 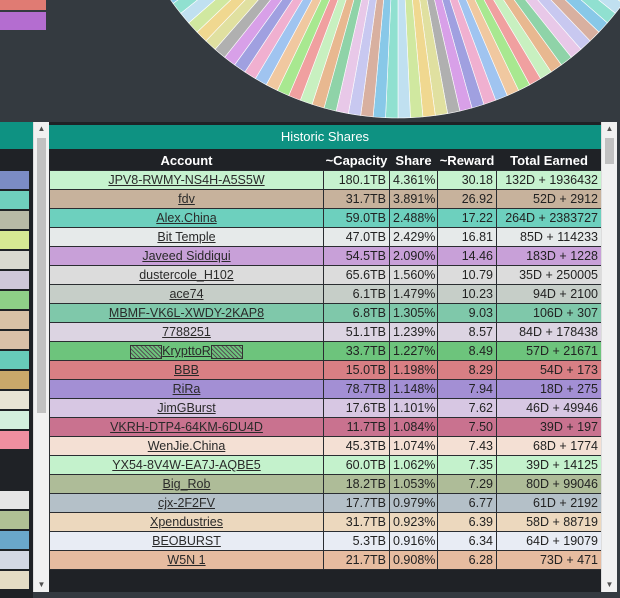 What do you see at coordinates (413, 370) in the screenshot?
I see `share-cell: 1.198%` at bounding box center [413, 370].